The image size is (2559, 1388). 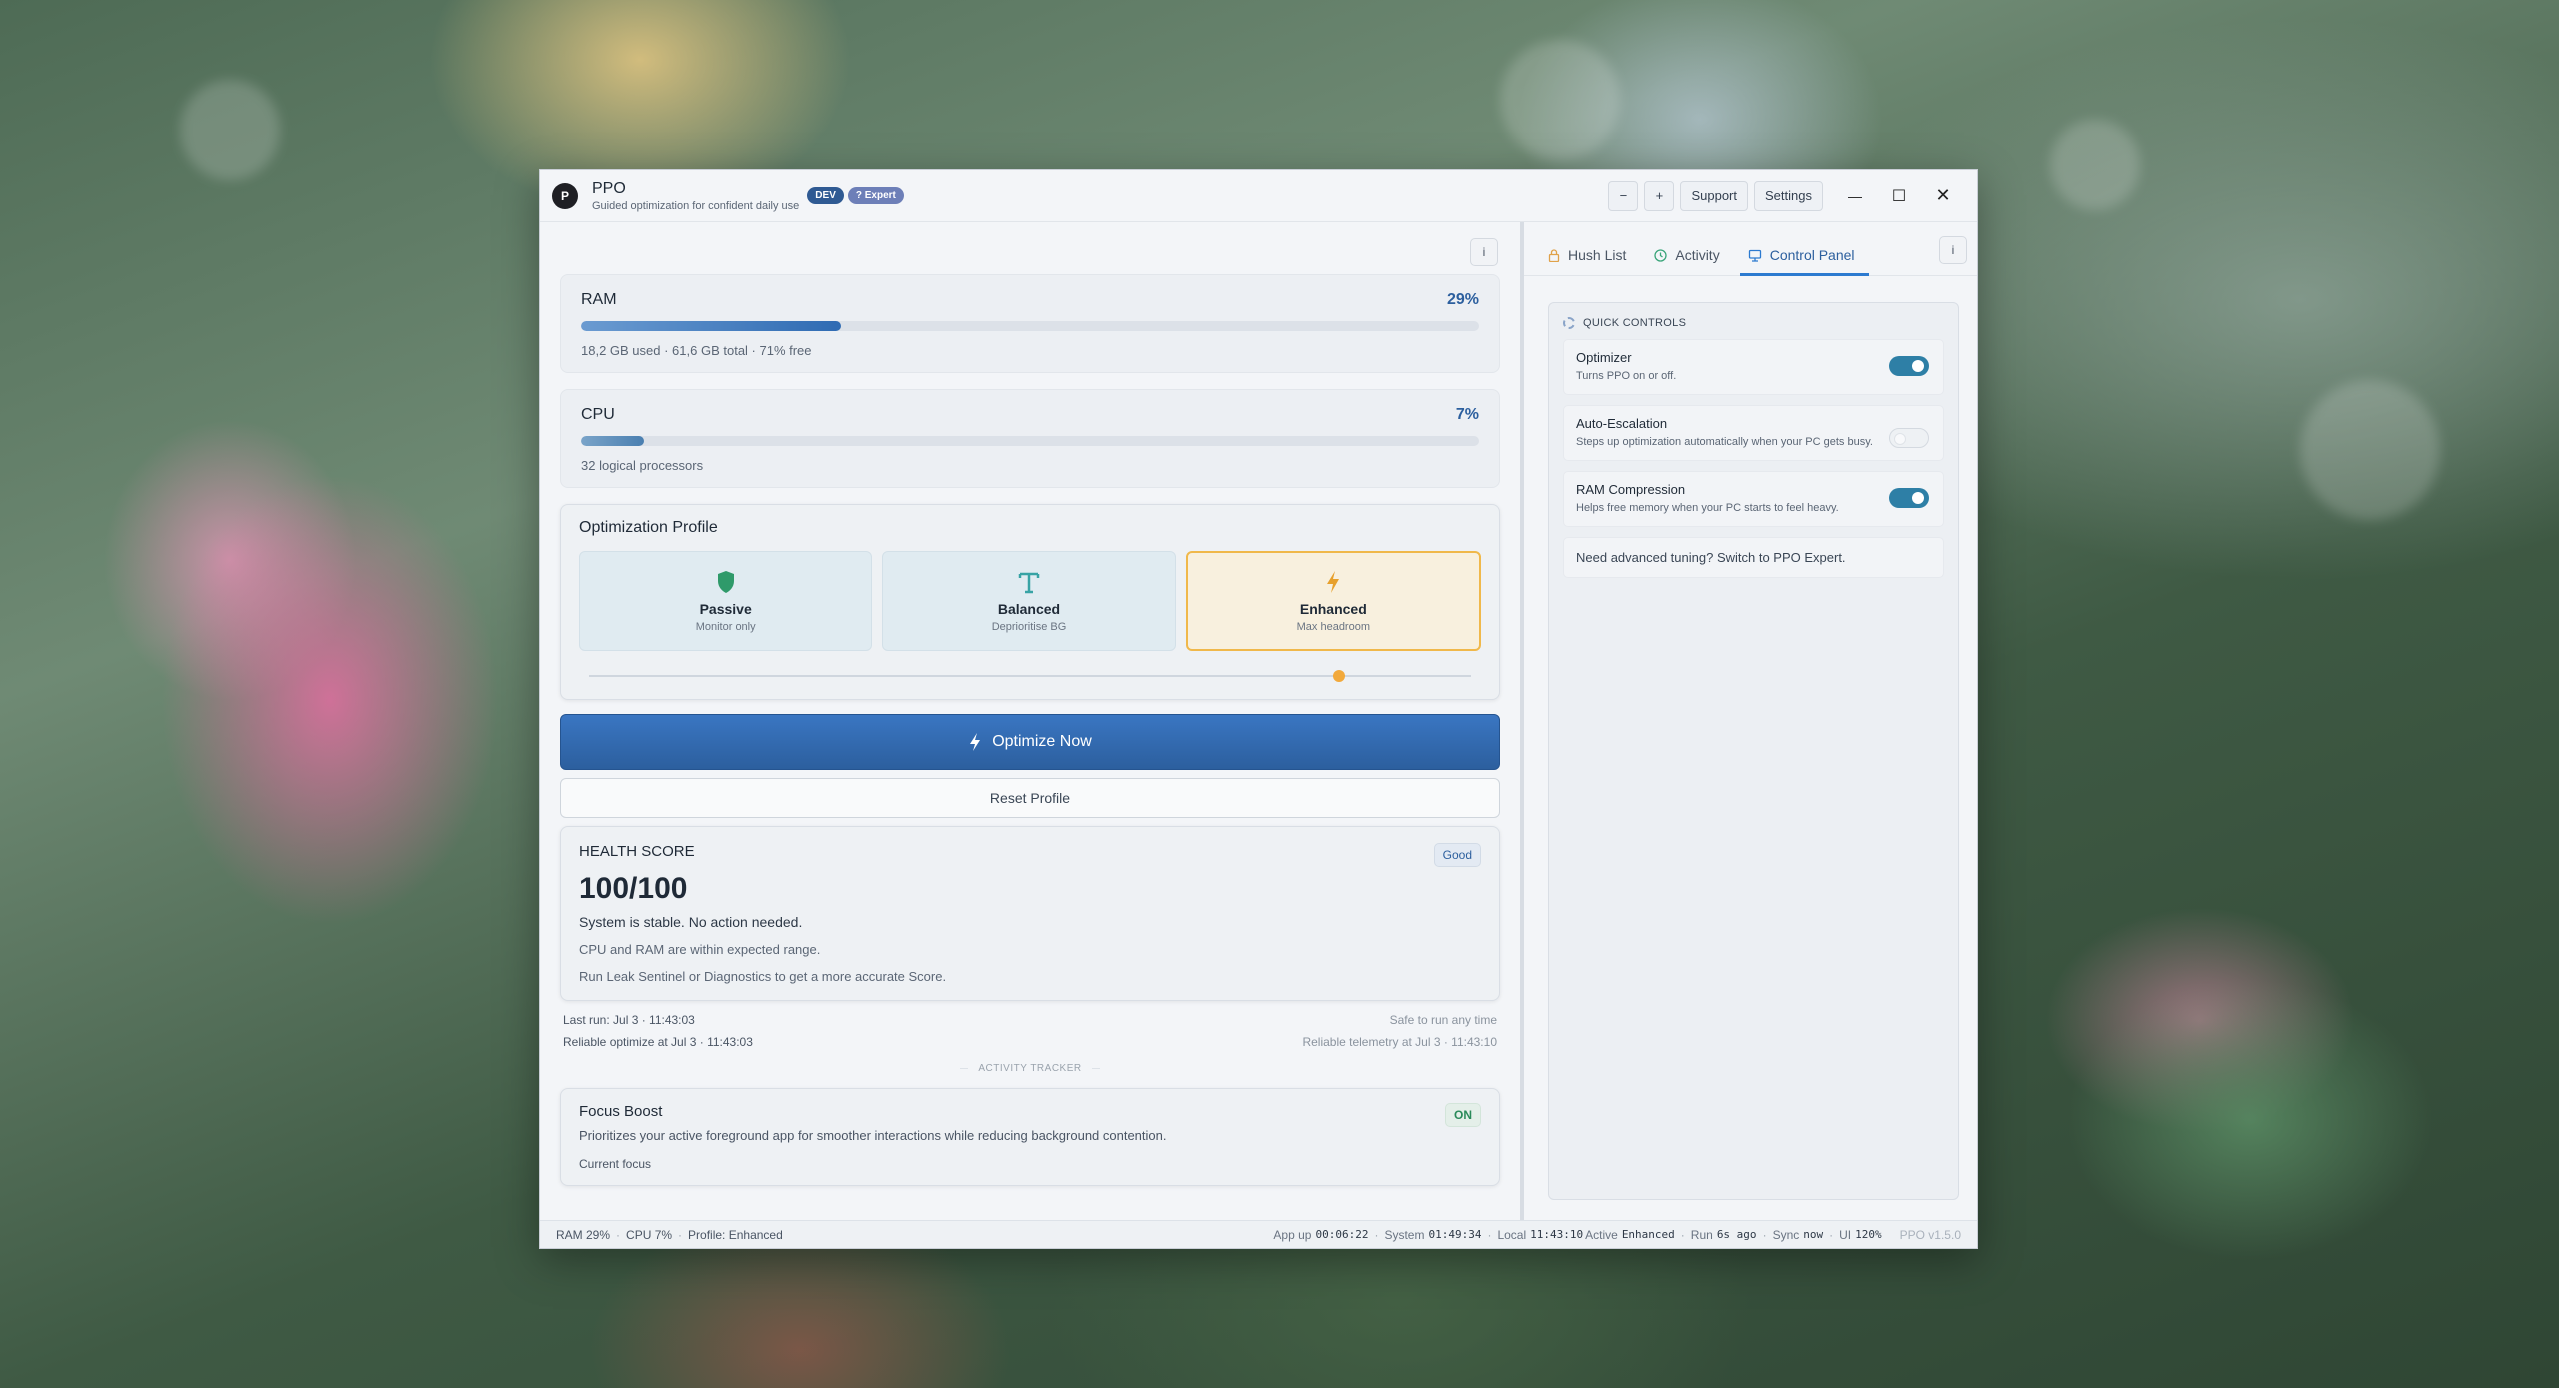 What do you see at coordinates (609, 188) in the screenshot?
I see `app-title: PPO` at bounding box center [609, 188].